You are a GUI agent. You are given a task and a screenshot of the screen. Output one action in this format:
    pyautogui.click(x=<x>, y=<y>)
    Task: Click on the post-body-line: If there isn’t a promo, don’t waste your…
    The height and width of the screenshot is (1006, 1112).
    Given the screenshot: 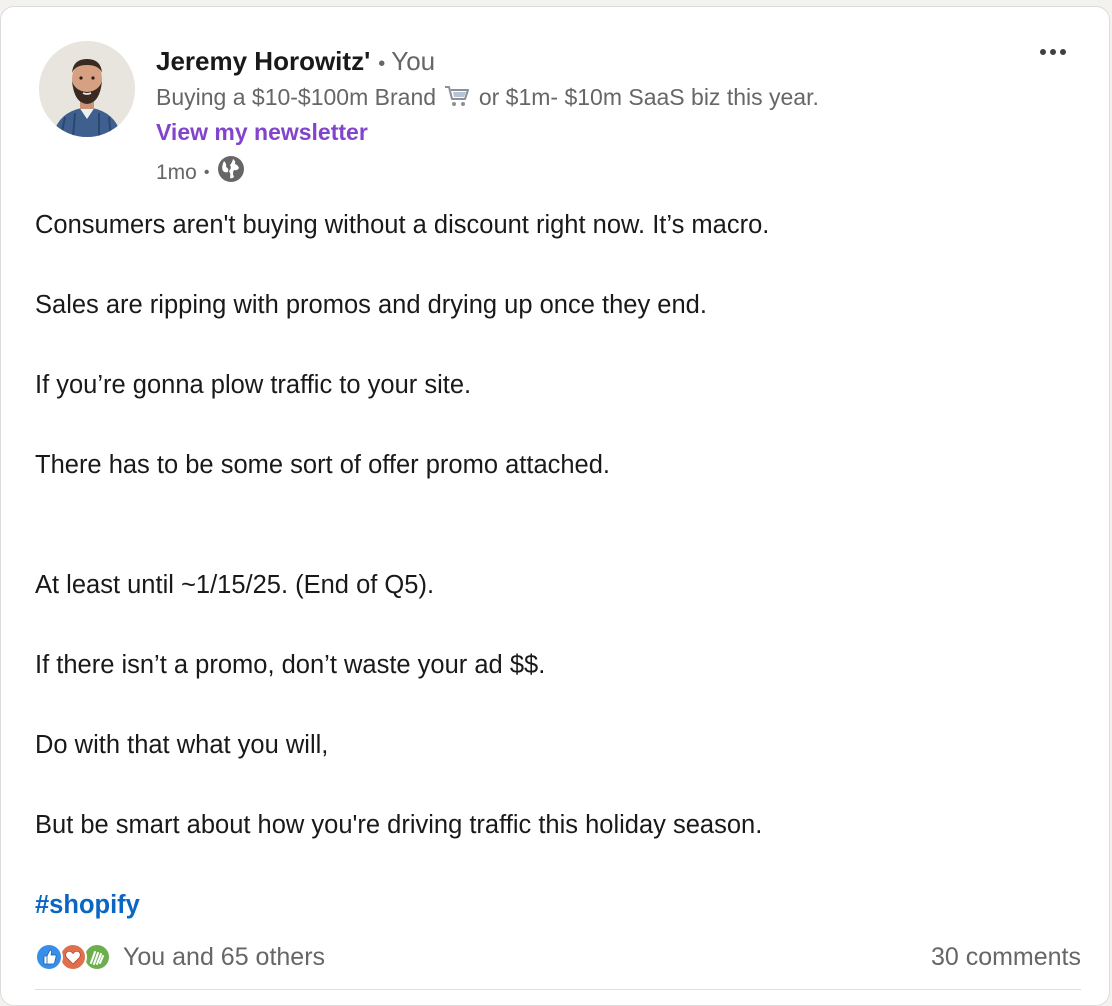 What is the action you would take?
    pyautogui.click(x=290, y=665)
    